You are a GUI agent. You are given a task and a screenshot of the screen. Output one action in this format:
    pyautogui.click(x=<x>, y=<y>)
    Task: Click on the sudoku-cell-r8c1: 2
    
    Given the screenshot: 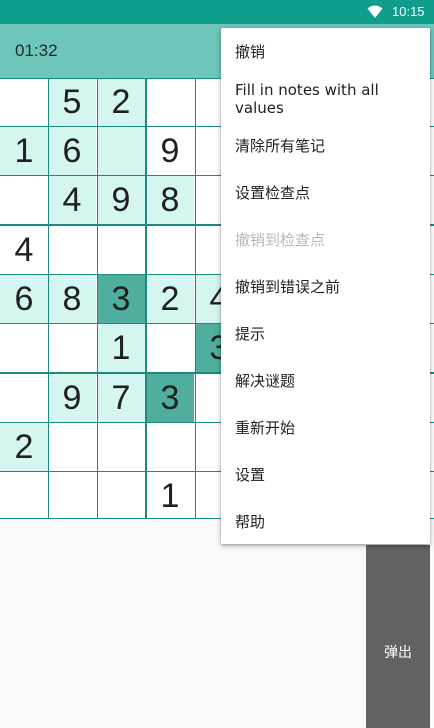 What is the action you would take?
    pyautogui.click(x=24, y=447)
    